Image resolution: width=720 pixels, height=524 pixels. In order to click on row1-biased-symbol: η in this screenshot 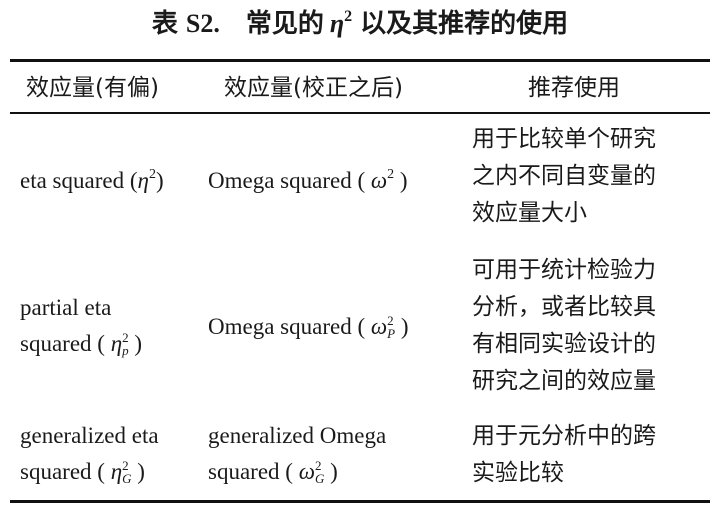, I will do `click(143, 180)`.